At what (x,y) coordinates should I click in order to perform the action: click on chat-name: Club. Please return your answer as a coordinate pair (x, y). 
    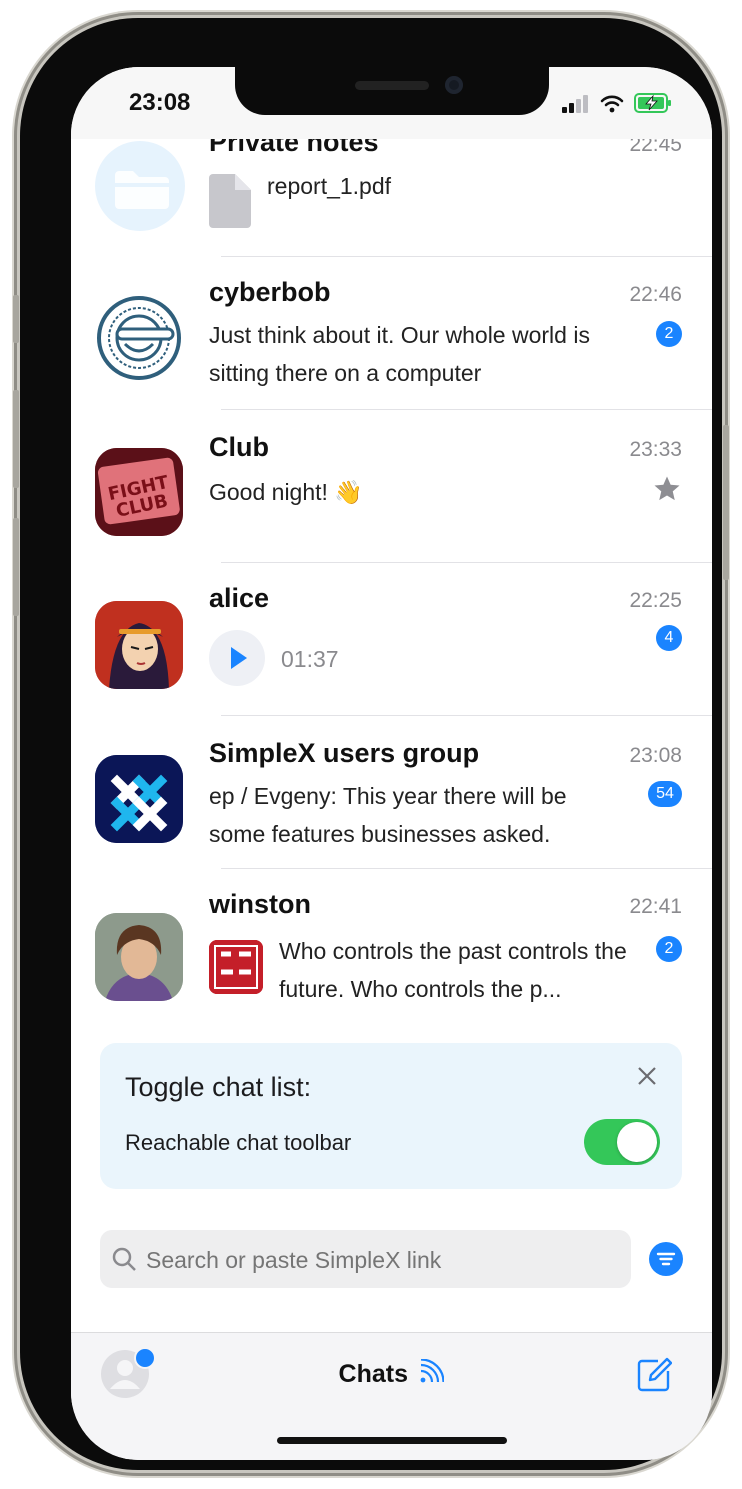
    Looking at the image, I should click on (239, 447).